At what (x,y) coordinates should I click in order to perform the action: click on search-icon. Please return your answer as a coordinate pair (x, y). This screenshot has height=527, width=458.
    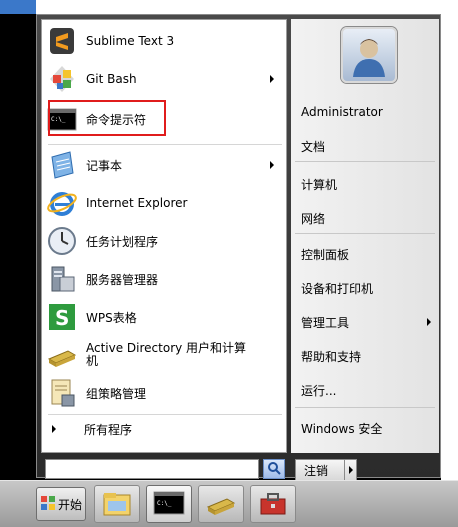
    Looking at the image, I should click on (274, 469).